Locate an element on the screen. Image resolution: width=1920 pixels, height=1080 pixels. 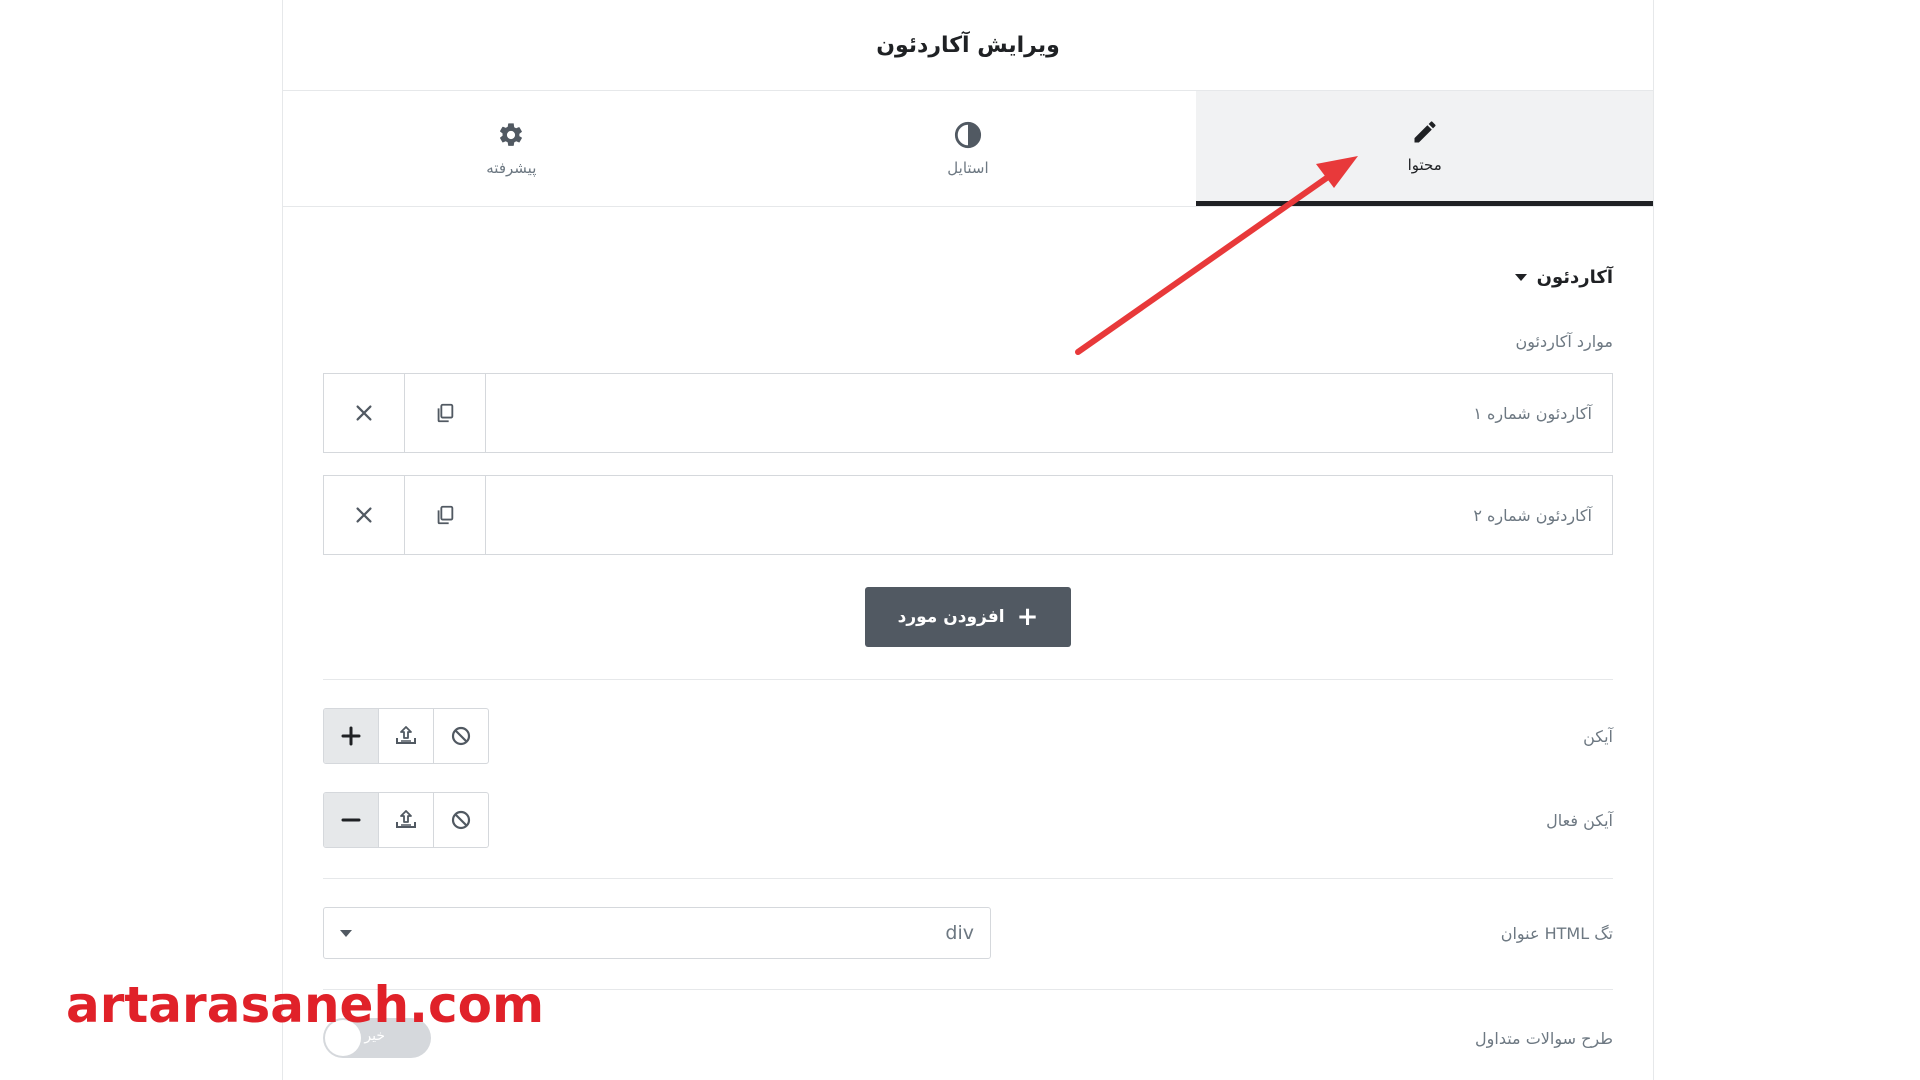
faq-schema-label: طرح سوالات متداول is located at coordinates (1544, 1038).